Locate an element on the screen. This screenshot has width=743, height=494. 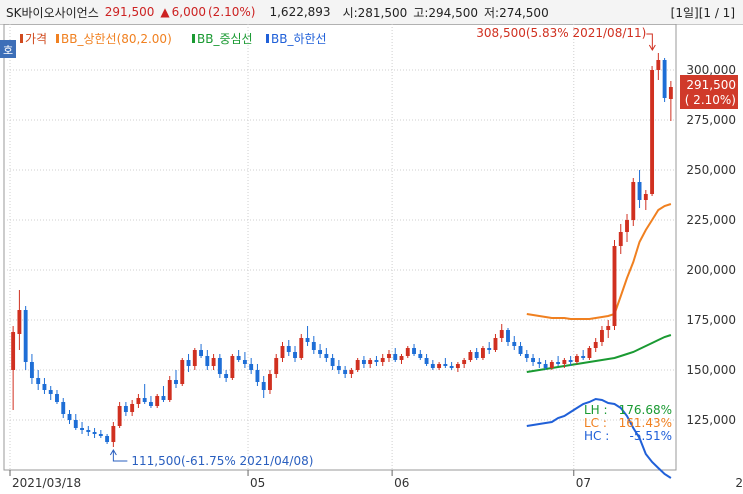
stat-label: LC : is located at coordinates (595, 423).